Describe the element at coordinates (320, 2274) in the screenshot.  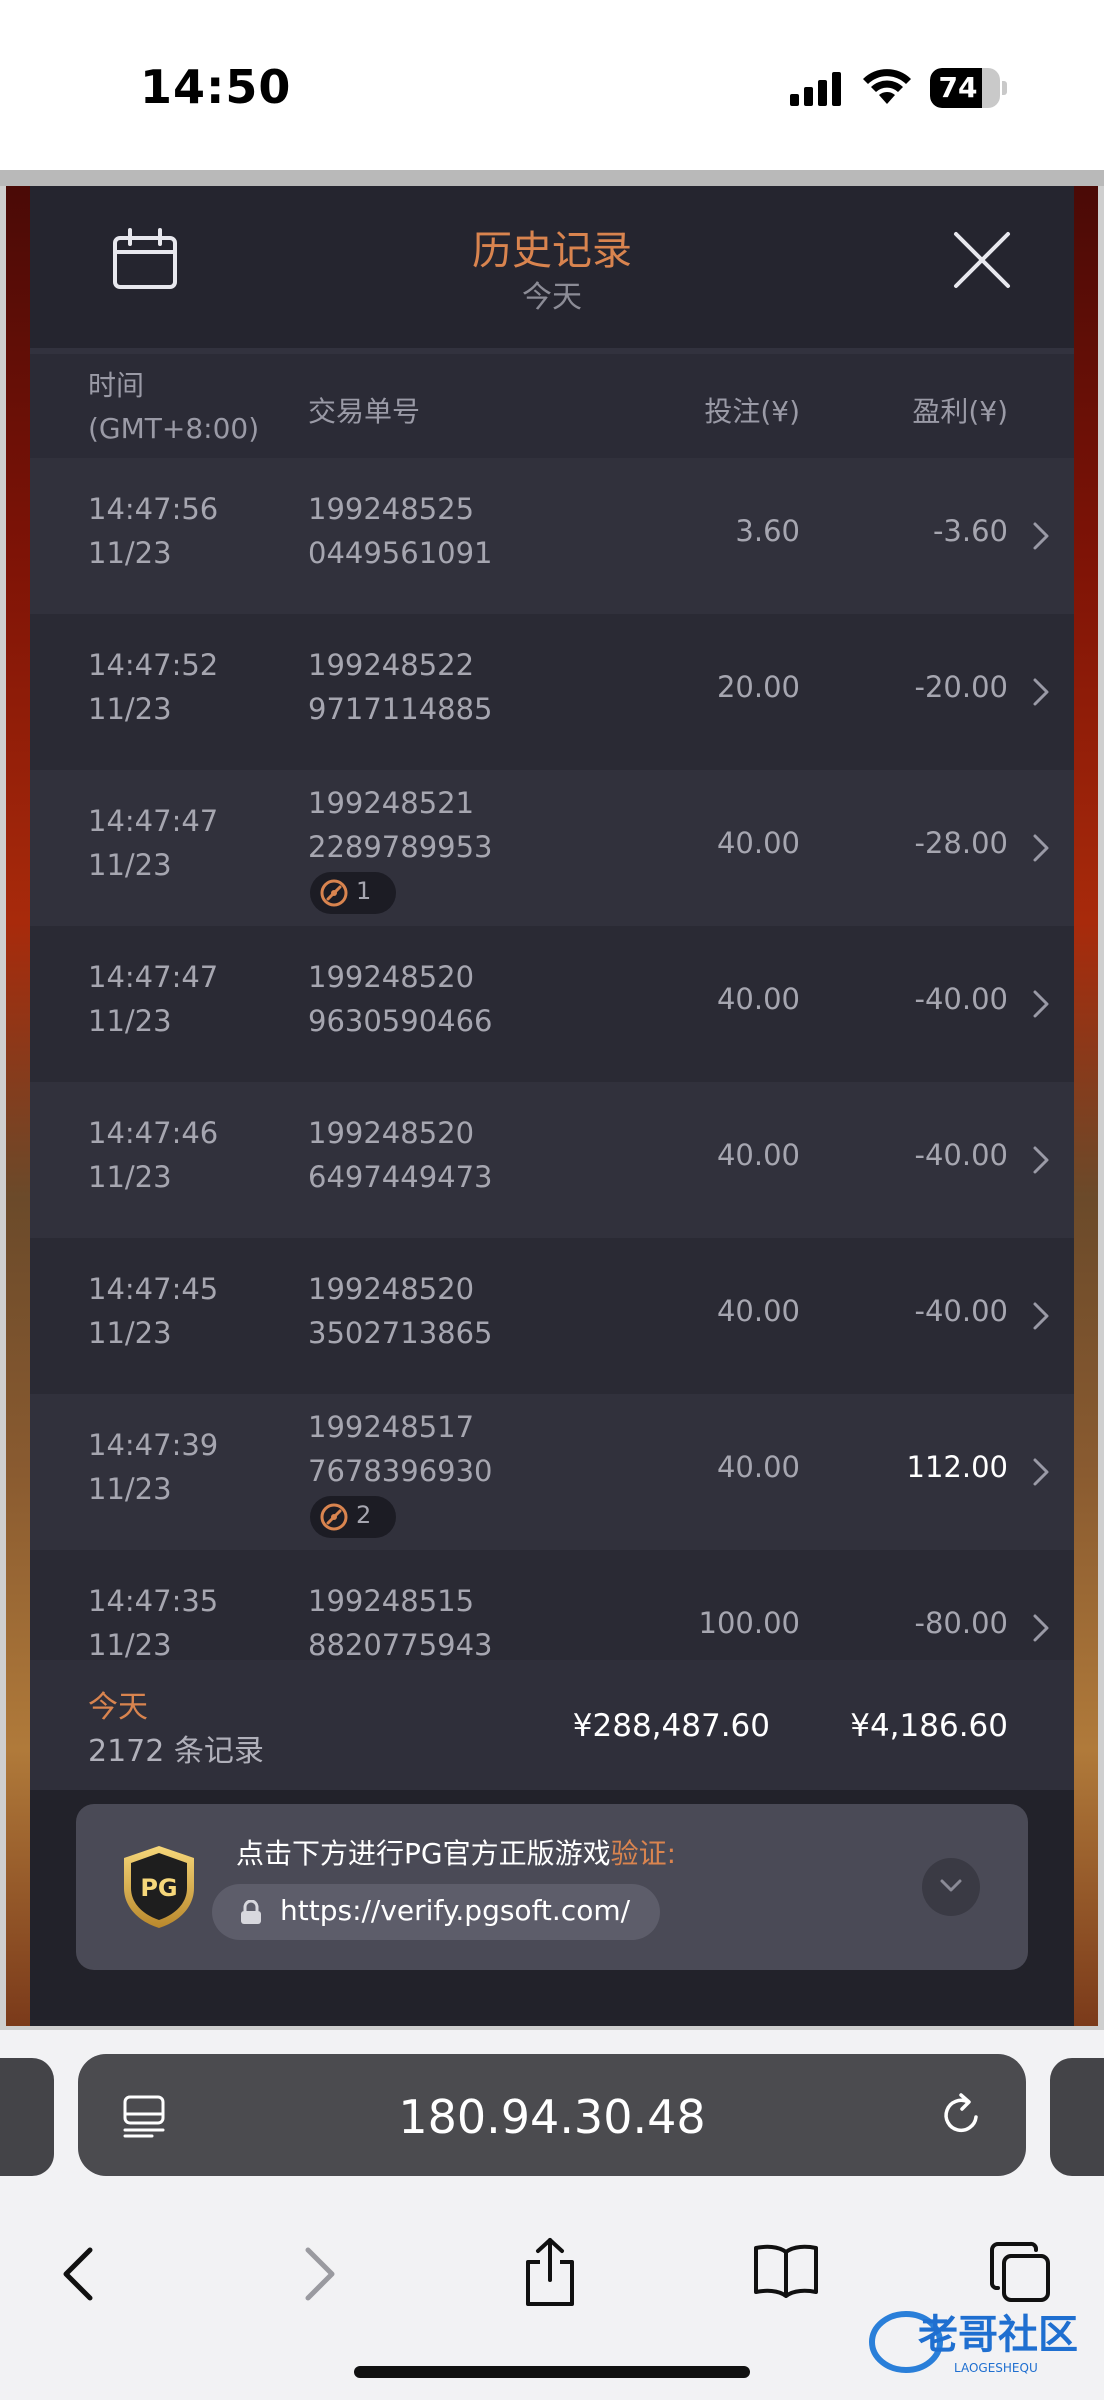
I see `forward-icon` at that location.